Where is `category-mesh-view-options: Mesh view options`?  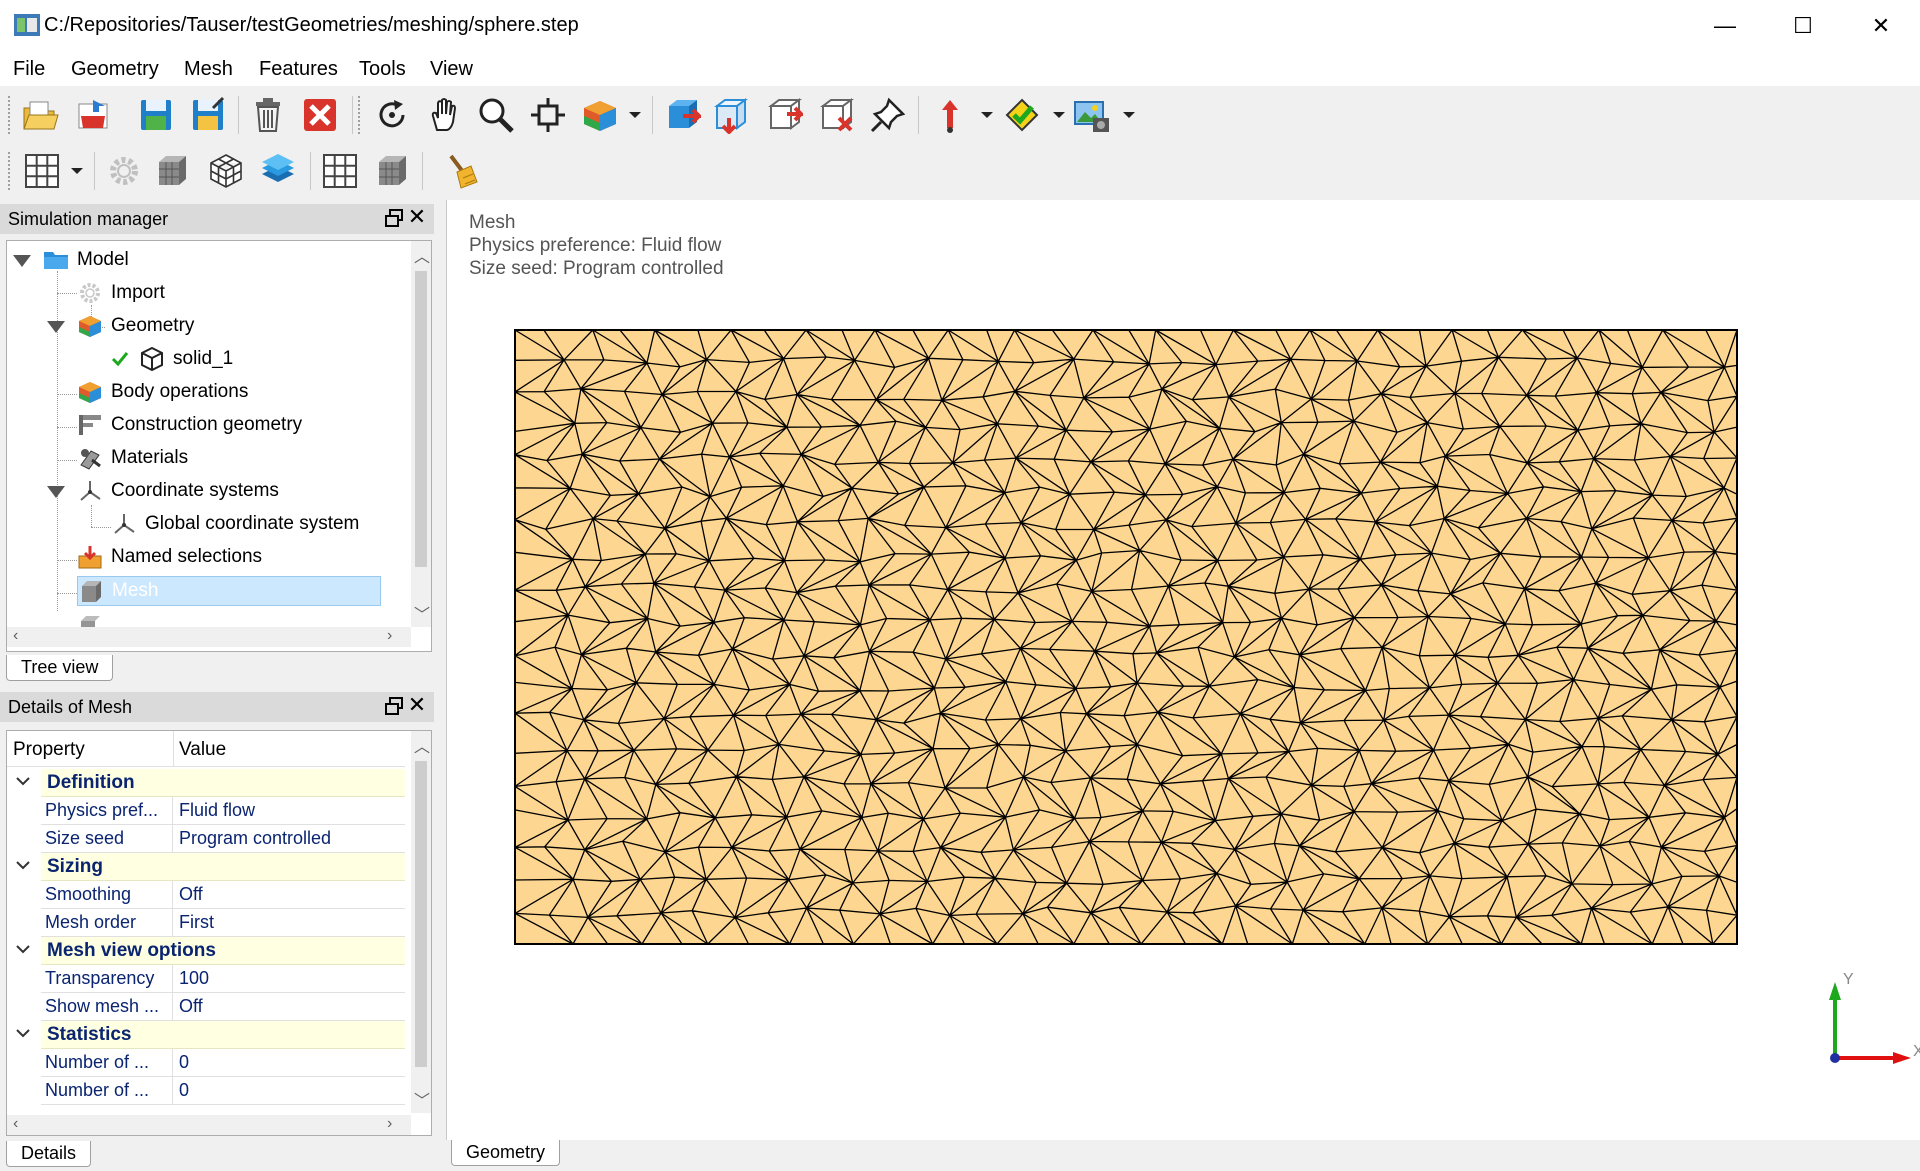
category-mesh-view-options: Mesh view options is located at coordinates (206, 951).